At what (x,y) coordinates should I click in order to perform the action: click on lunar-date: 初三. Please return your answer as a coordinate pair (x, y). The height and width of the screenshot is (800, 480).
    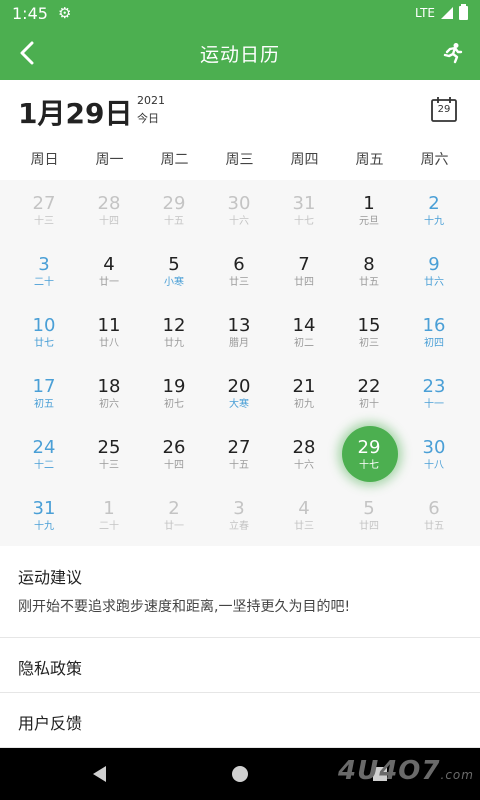
    Looking at the image, I should click on (369, 343).